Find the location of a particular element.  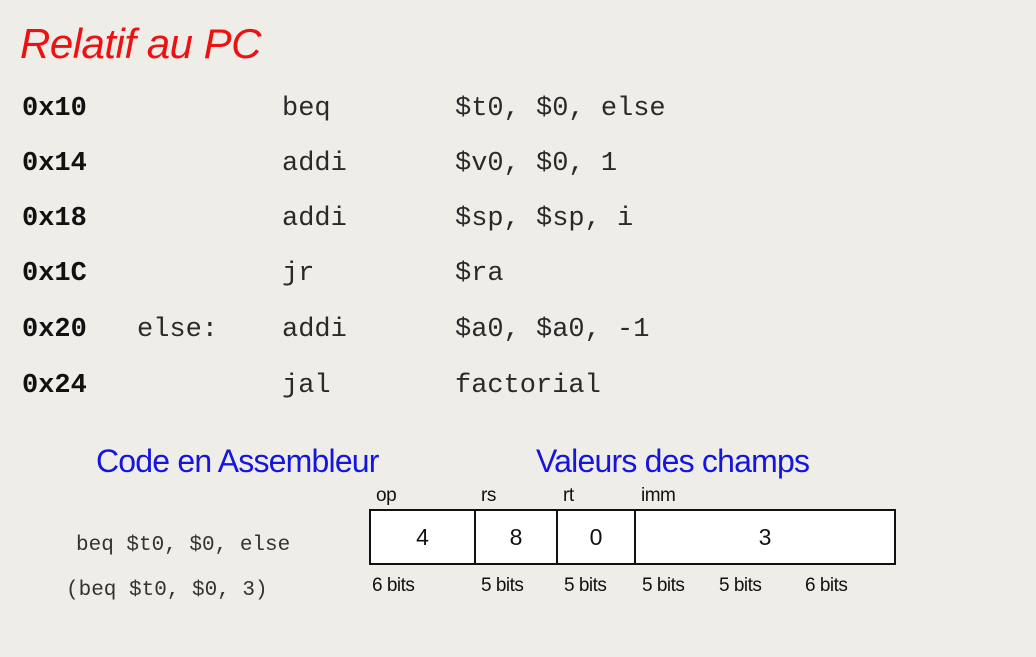

code-operands: $ra is located at coordinates (479, 274).